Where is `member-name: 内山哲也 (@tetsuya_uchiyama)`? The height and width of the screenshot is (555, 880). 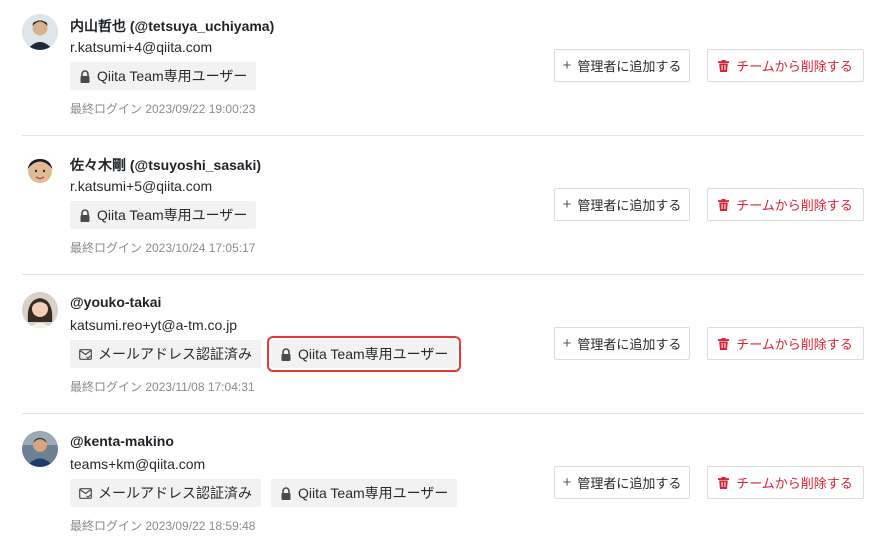
member-name: 内山哲也 (@tetsuya_uchiyama) is located at coordinates (172, 26).